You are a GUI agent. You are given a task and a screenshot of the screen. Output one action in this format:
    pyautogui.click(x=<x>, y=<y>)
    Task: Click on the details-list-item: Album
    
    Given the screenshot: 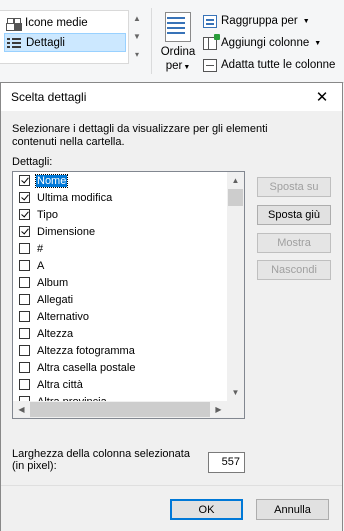 What is the action you would take?
    pyautogui.click(x=120, y=282)
    